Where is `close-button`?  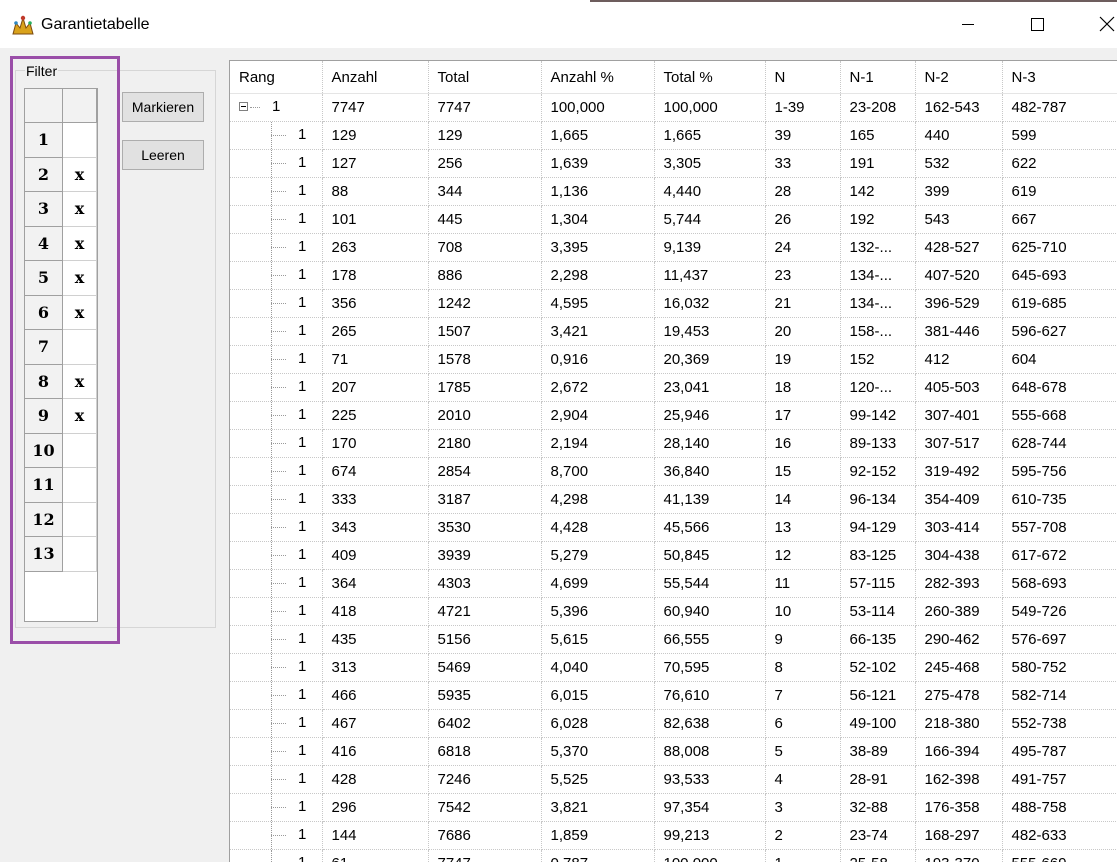
close-button is located at coordinates (1100, 24).